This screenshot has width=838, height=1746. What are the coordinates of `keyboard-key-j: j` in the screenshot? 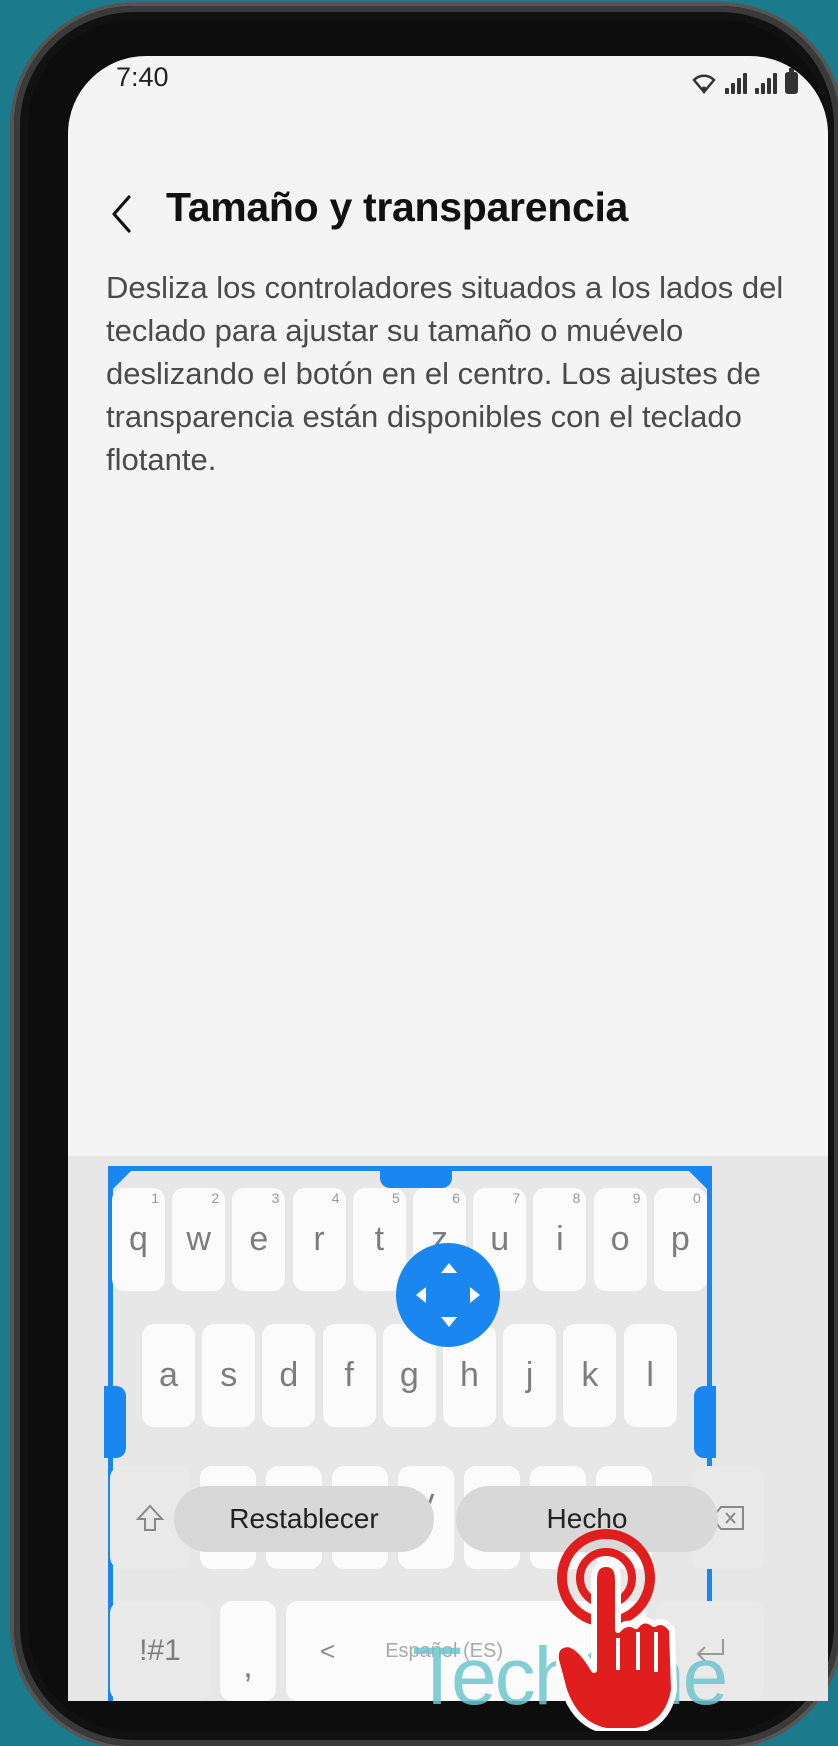 It's located at (530, 1375).